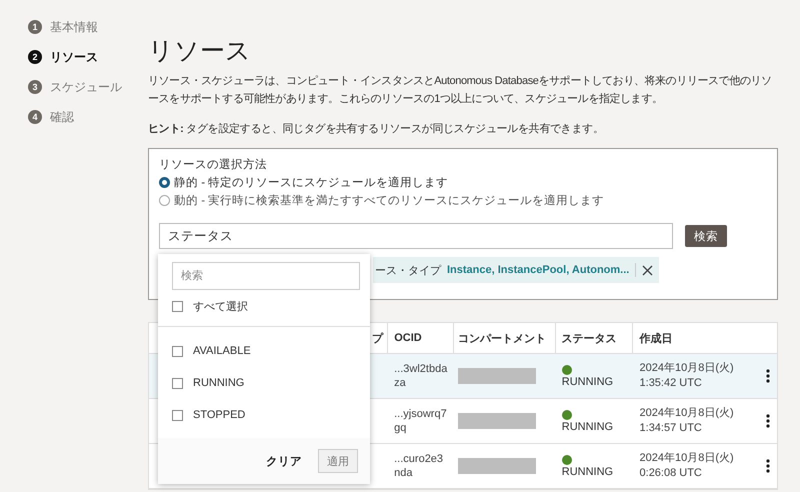  What do you see at coordinates (284, 461) in the screenshot?
I see `clear-button: クリア` at bounding box center [284, 461].